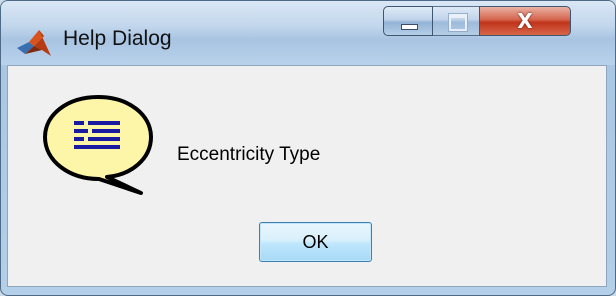 The height and width of the screenshot is (296, 616). What do you see at coordinates (249, 154) in the screenshot?
I see `help-message: Eccentricity Type` at bounding box center [249, 154].